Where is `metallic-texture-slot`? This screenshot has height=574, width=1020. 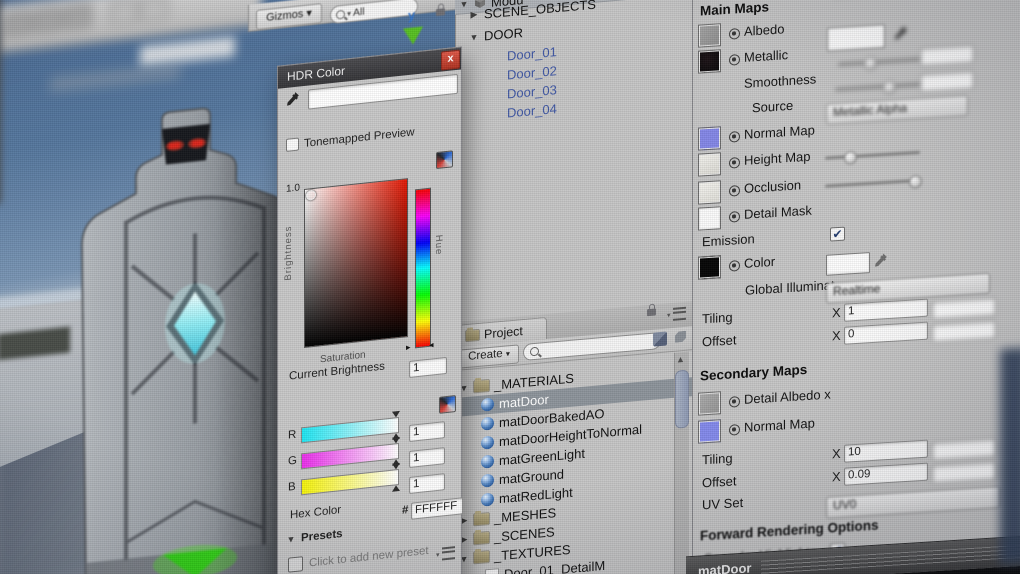
metallic-texture-slot is located at coordinates (709, 61).